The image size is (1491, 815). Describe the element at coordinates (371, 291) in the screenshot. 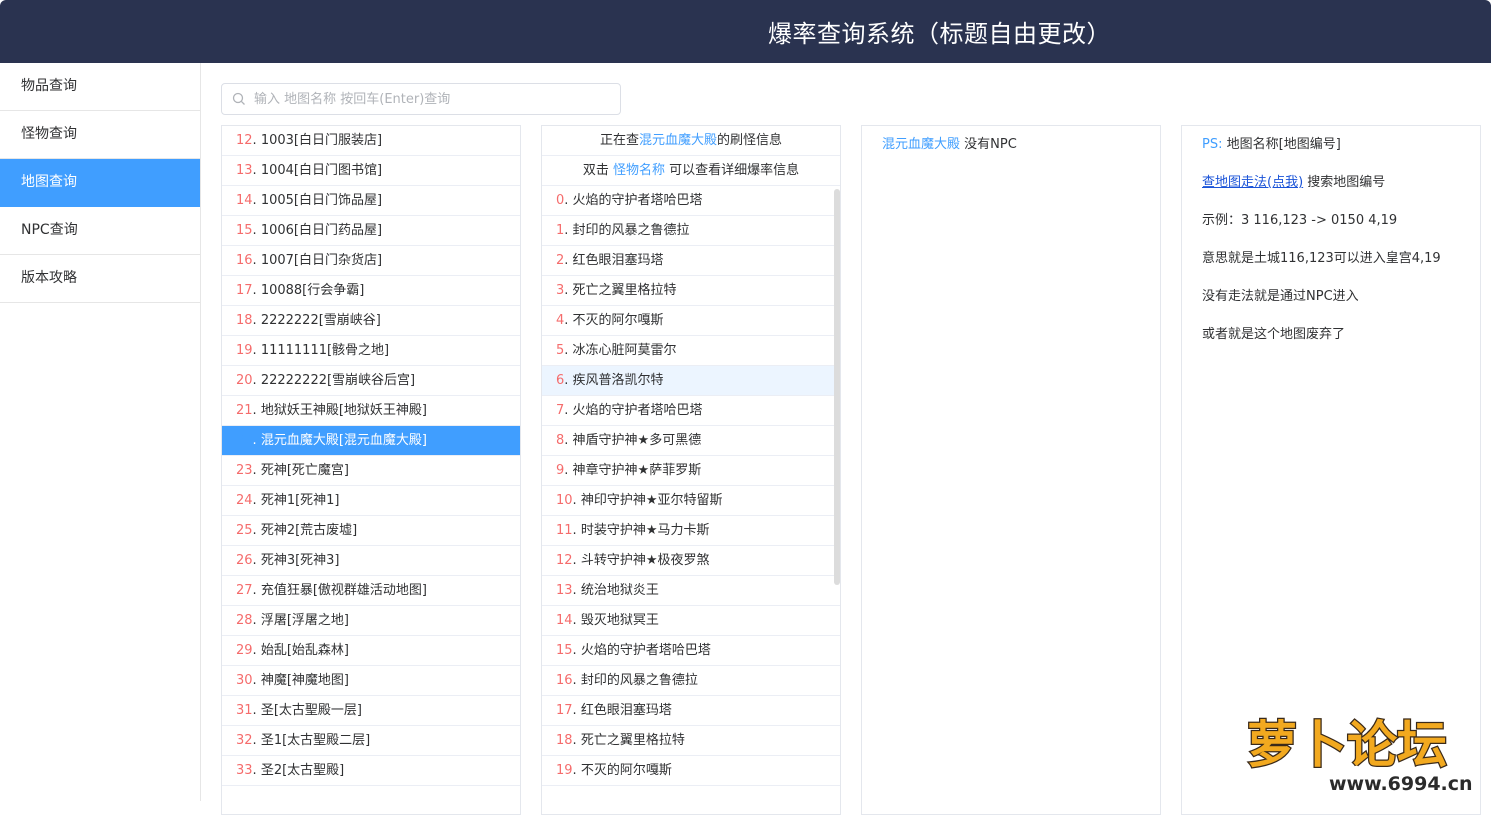

I see `map-list-row: 17. 10088[行会争霸]` at that location.